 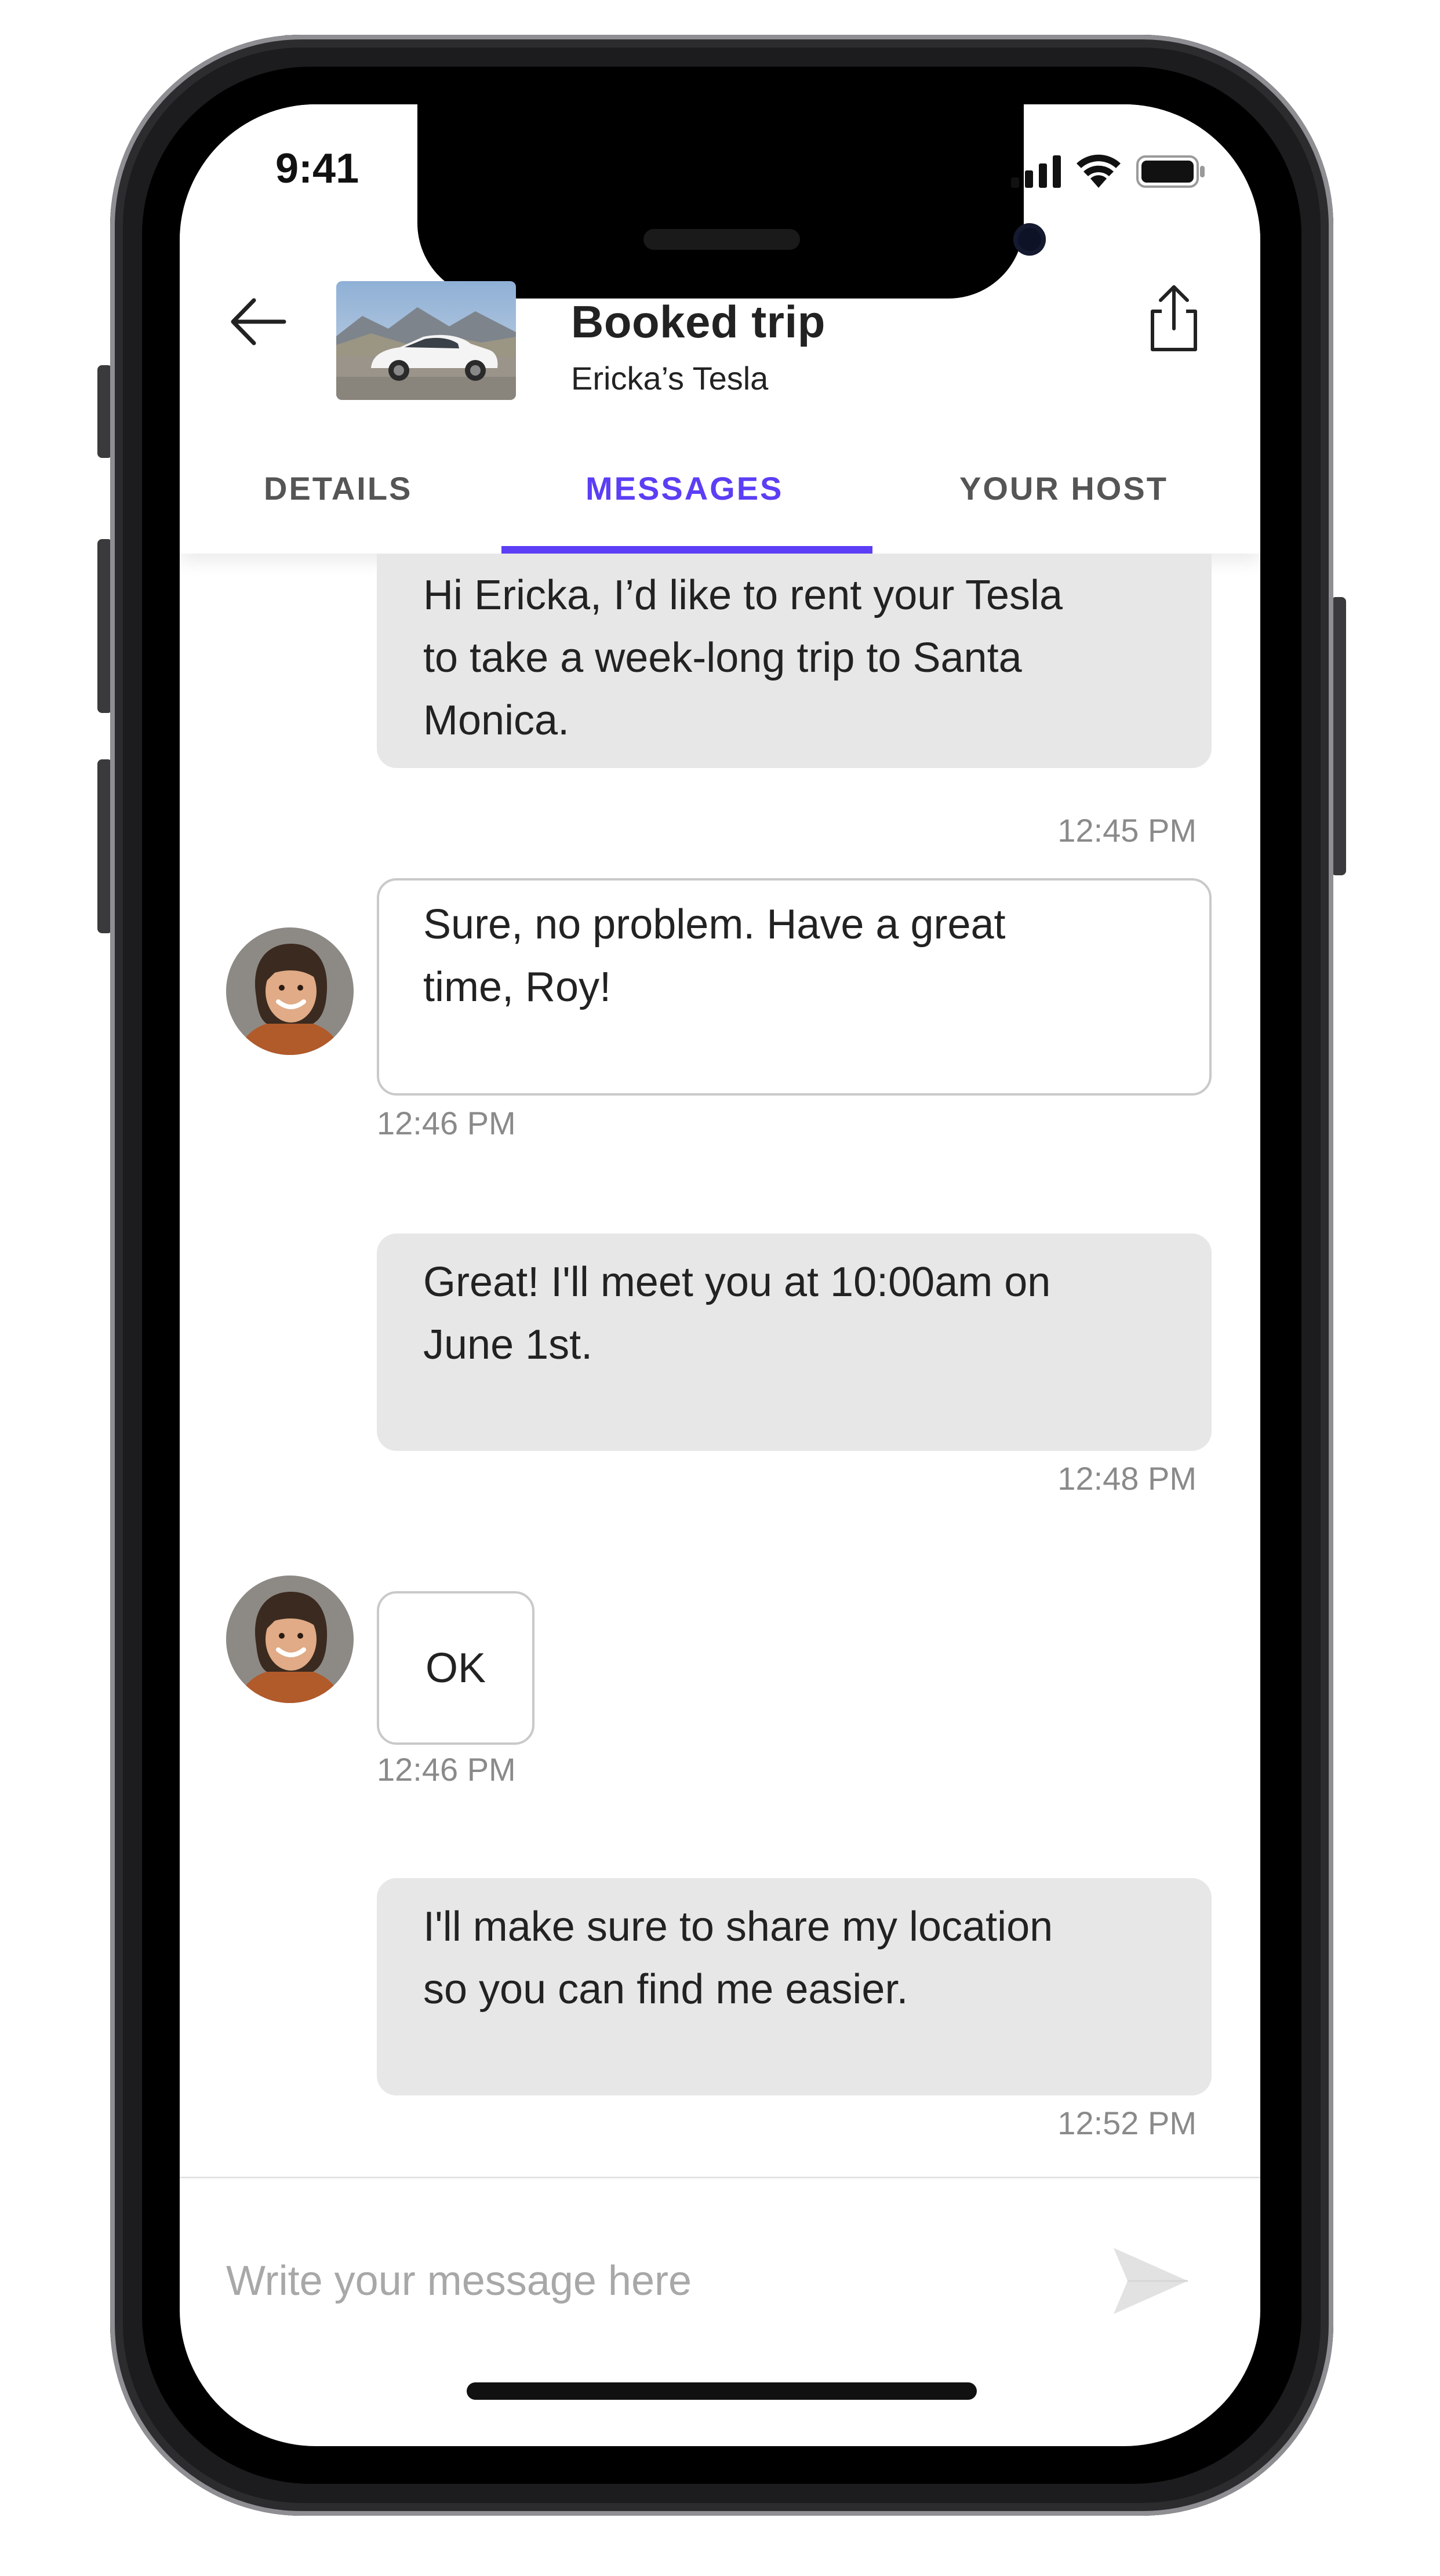 What do you see at coordinates (1127, 1478) in the screenshot?
I see `message-timestamp: 12:48 PM` at bounding box center [1127, 1478].